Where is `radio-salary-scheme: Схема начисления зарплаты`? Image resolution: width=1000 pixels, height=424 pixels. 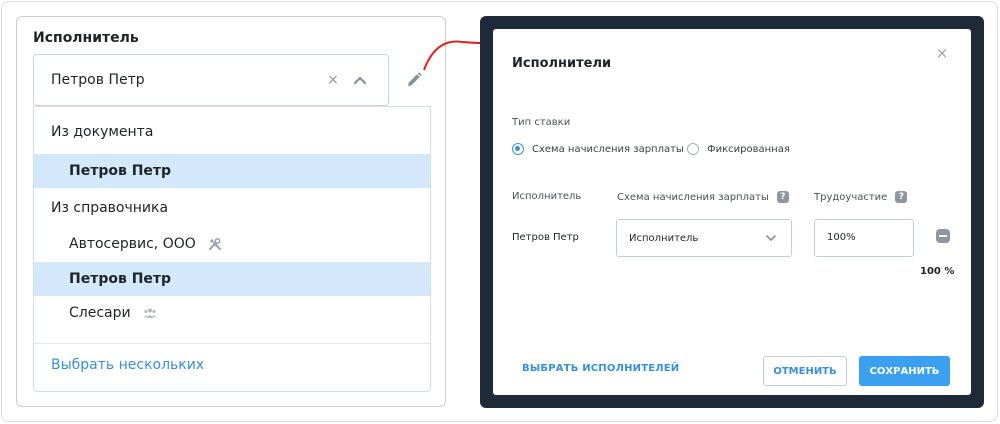
radio-salary-scheme: Схема начисления зарплаты is located at coordinates (598, 149).